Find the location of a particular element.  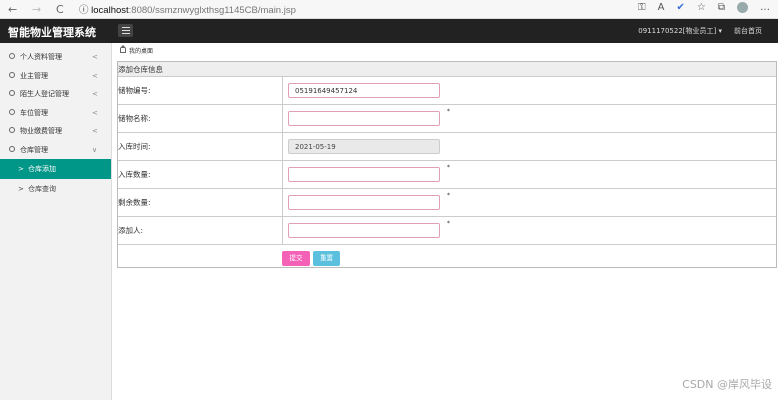

field-label: 入库数量: is located at coordinates (200, 174).